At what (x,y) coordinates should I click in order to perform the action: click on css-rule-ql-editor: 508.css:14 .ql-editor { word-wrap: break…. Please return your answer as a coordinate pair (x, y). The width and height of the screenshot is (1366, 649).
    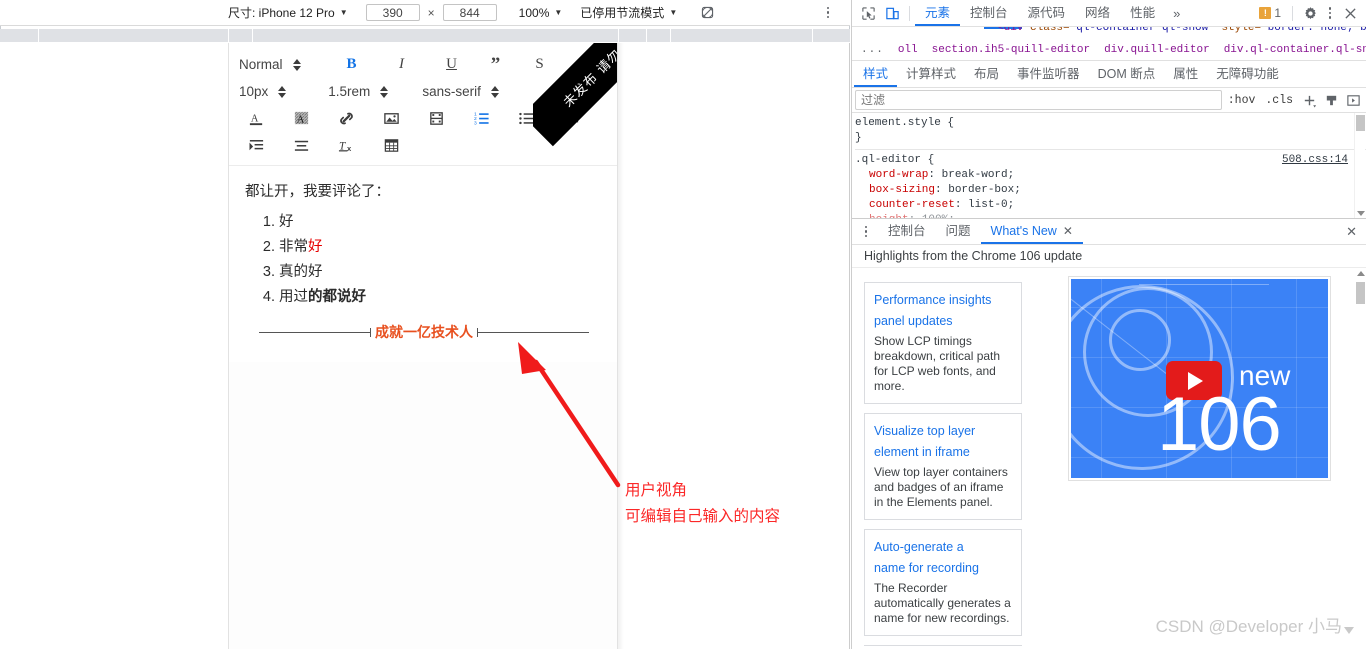
    Looking at the image, I should click on (1110, 185).